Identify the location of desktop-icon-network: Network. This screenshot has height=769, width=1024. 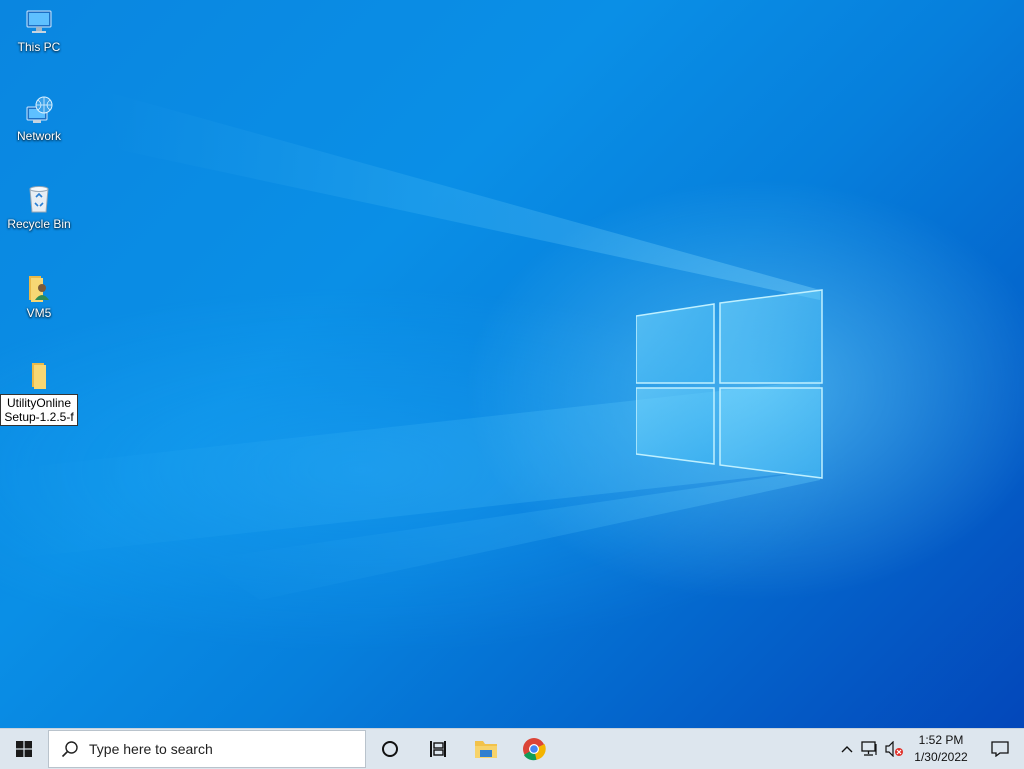
(39, 119).